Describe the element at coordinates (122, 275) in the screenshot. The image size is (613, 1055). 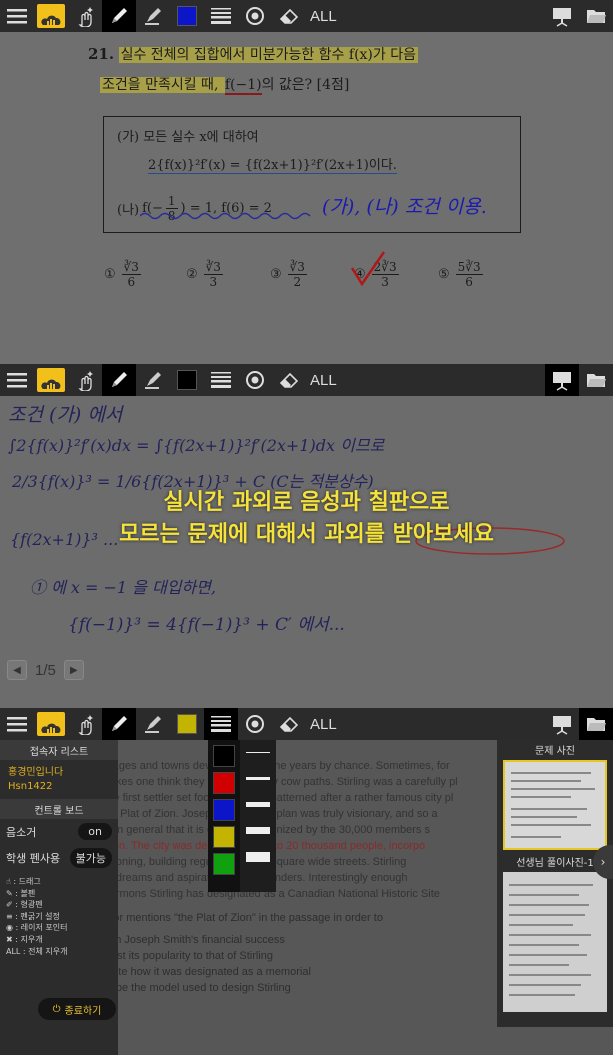
I see `choice-1: ① ∛3 6` at that location.